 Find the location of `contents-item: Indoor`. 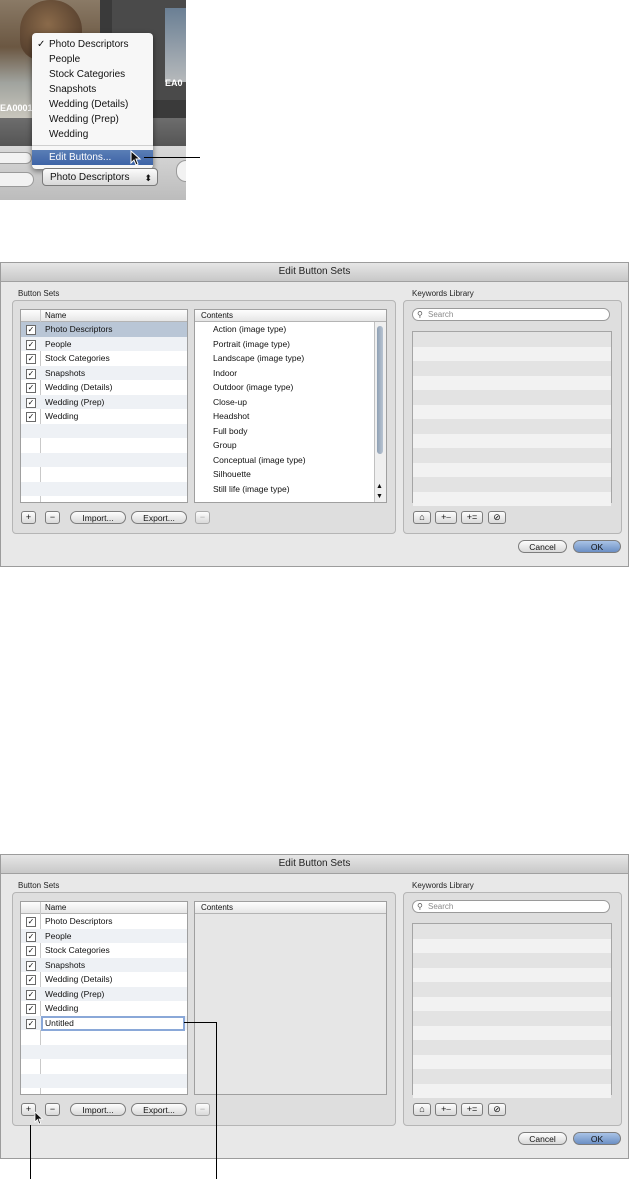

contents-item: Indoor is located at coordinates (284, 373).